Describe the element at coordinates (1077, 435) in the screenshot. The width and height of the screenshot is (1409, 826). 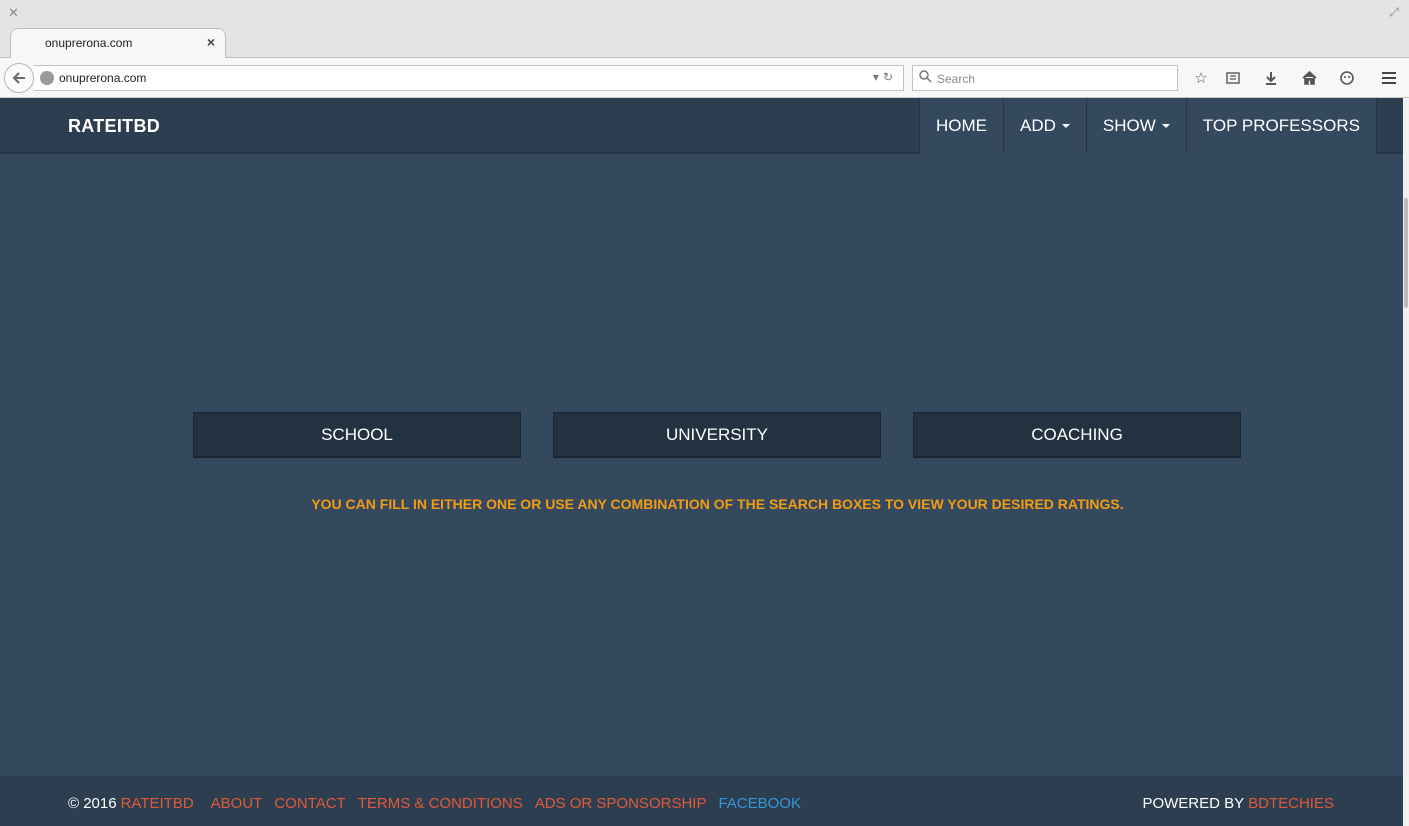
I see `coaching-button: COACHING` at that location.